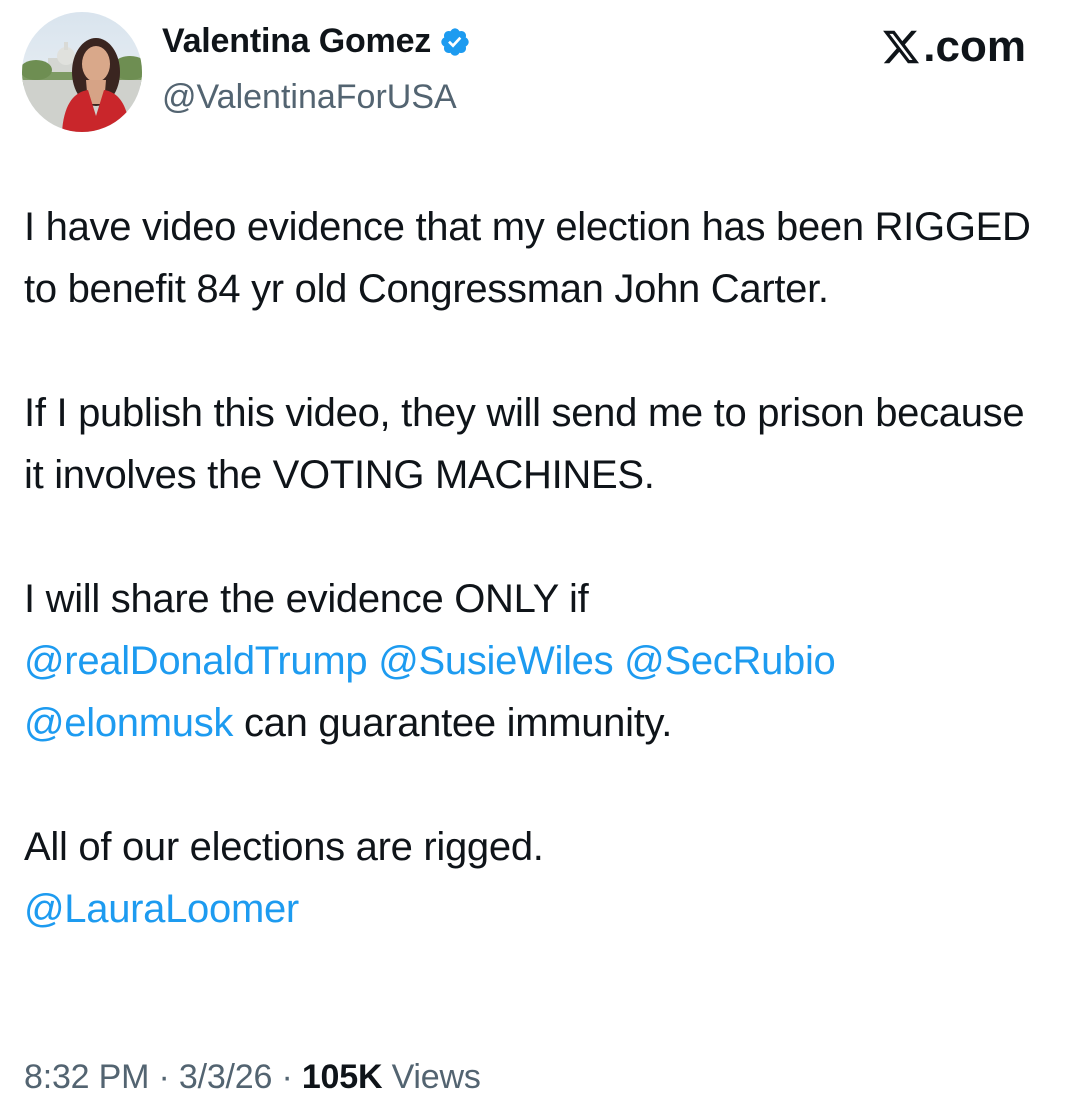  Describe the element at coordinates (306, 599) in the screenshot. I see `tweet-paragraph-3-lead: I will share the evidence ONLY if` at that location.